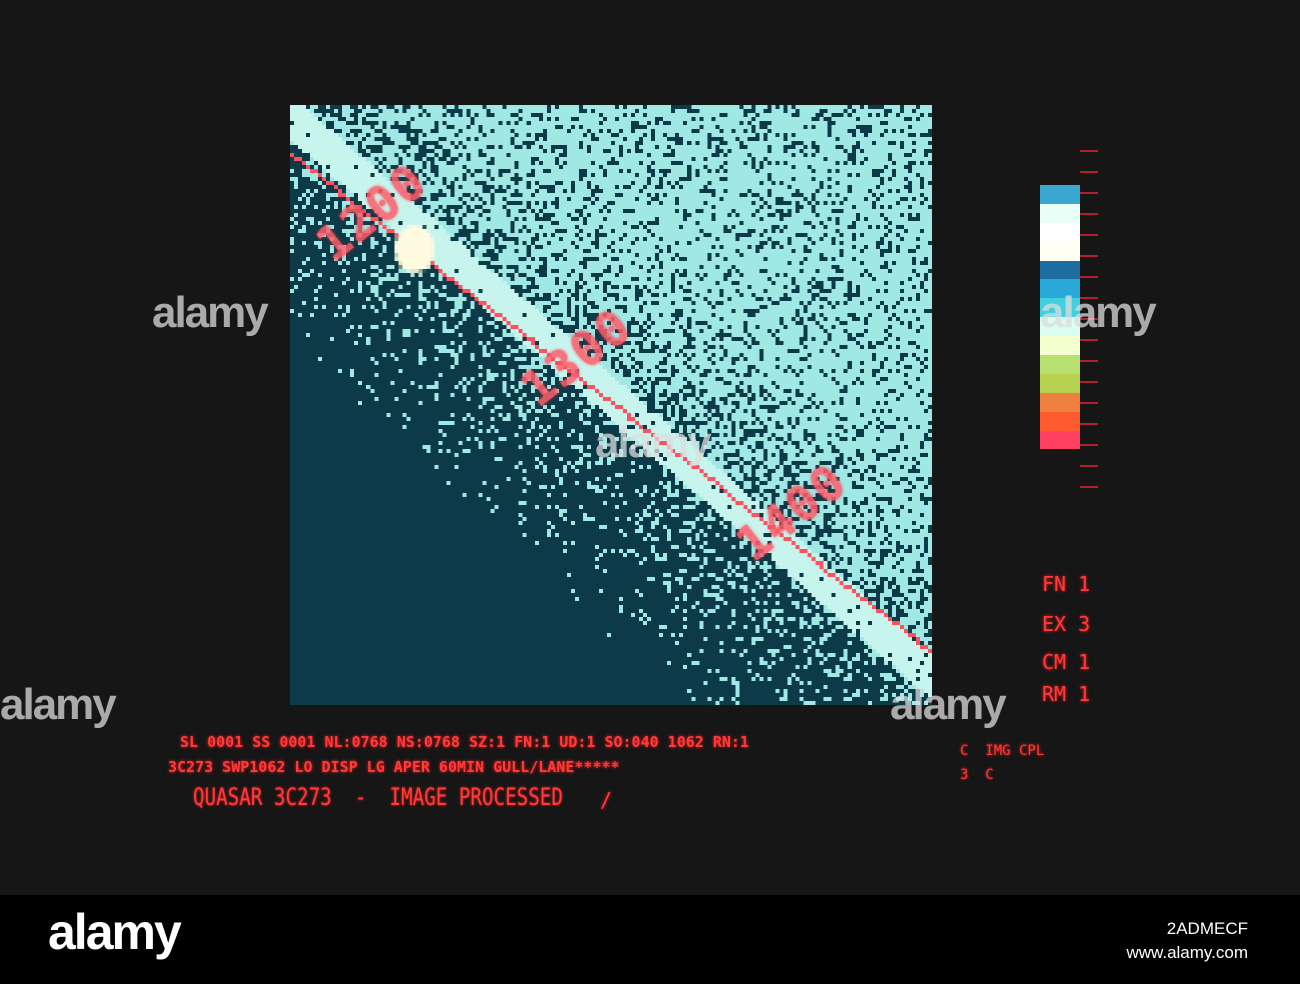  What do you see at coordinates (378, 797) in the screenshot?
I see `image-title: QUASAR 3C273 - IMAGE PROCESSED` at bounding box center [378, 797].